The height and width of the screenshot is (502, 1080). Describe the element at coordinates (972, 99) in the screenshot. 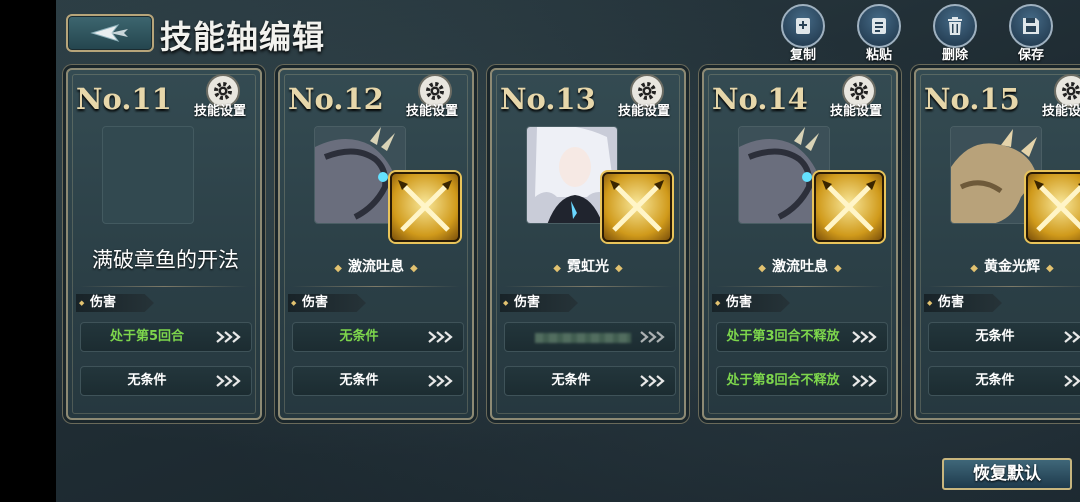

I see `card-number: No.15` at that location.